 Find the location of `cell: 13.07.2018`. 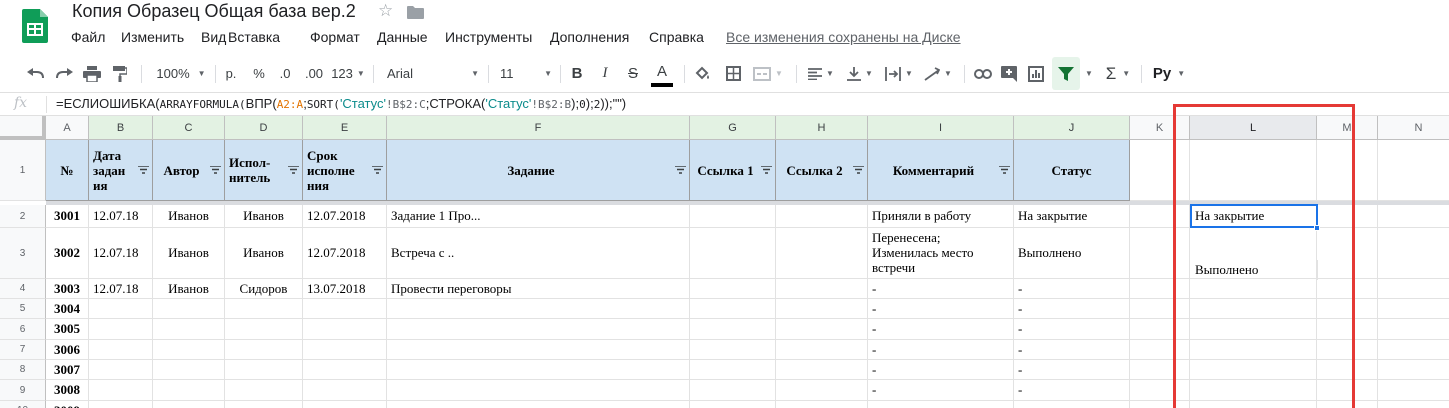

cell: 13.07.2018 is located at coordinates (345, 289).